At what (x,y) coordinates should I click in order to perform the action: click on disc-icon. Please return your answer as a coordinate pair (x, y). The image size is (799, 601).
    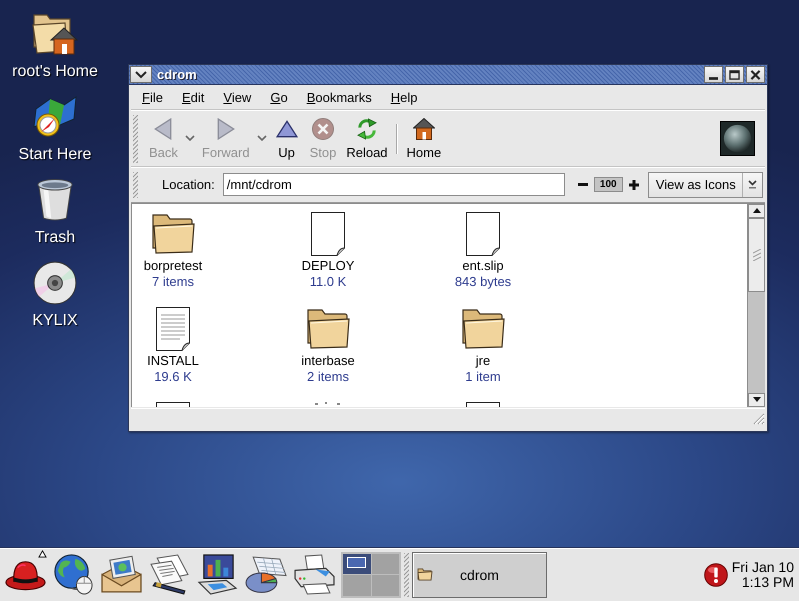
    Looking at the image, I should click on (55, 283).